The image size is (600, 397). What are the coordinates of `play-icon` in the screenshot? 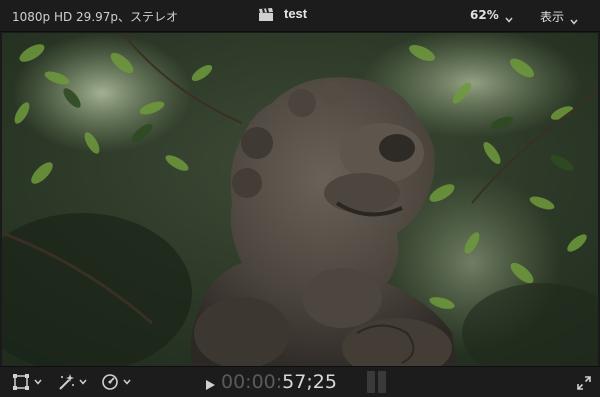 It's located at (210, 385).